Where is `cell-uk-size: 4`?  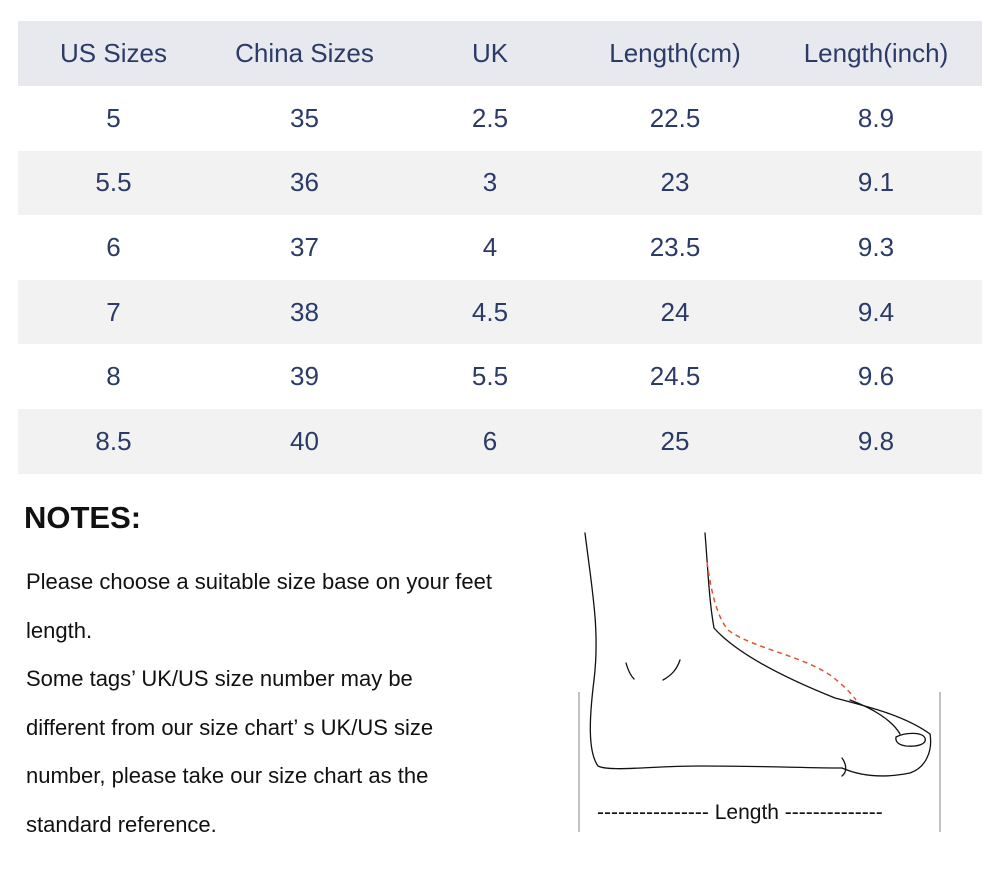
cell-uk-size: 4 is located at coordinates (490, 246).